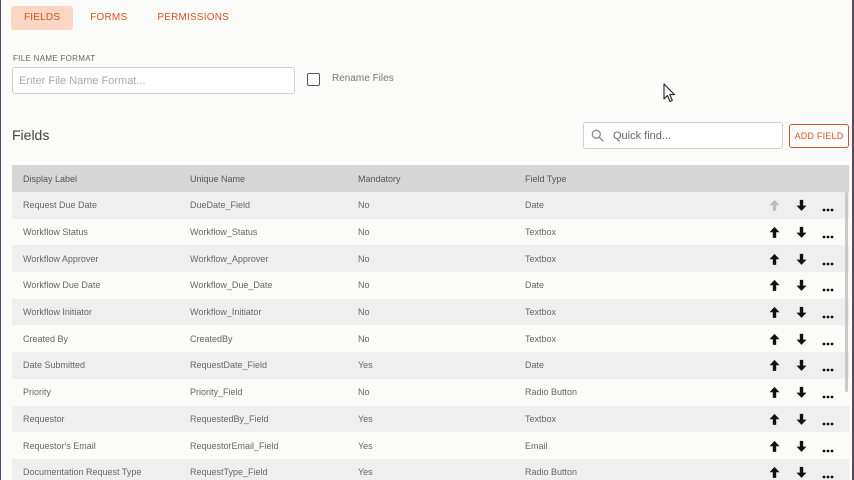  Describe the element at coordinates (82, 472) in the screenshot. I see `cell-display-label: Documentation Request Type` at that location.